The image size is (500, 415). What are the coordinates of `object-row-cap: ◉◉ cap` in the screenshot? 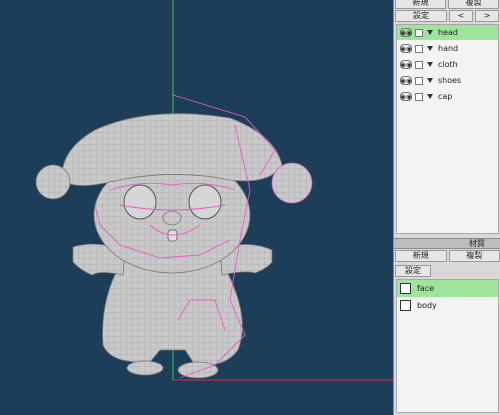 It's located at (447, 97).